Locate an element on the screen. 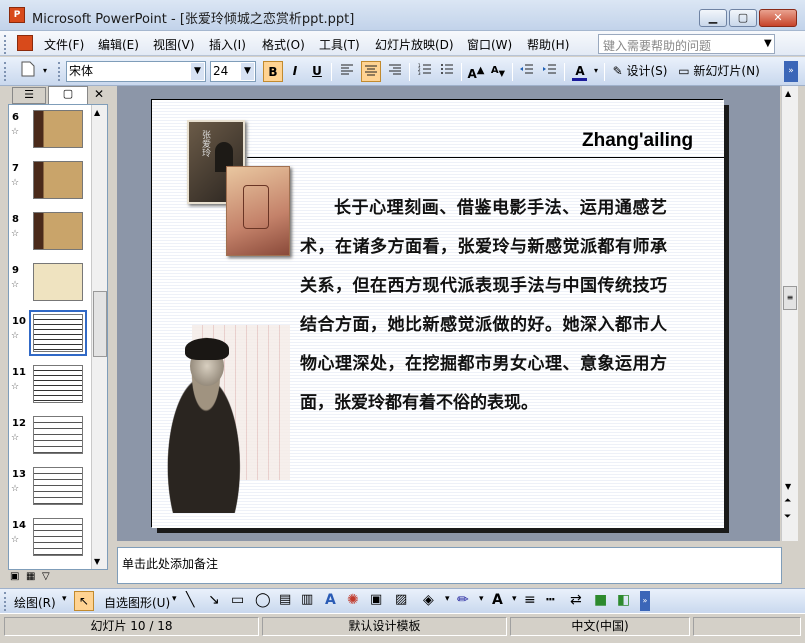  new-doc-icon is located at coordinates (28, 71).